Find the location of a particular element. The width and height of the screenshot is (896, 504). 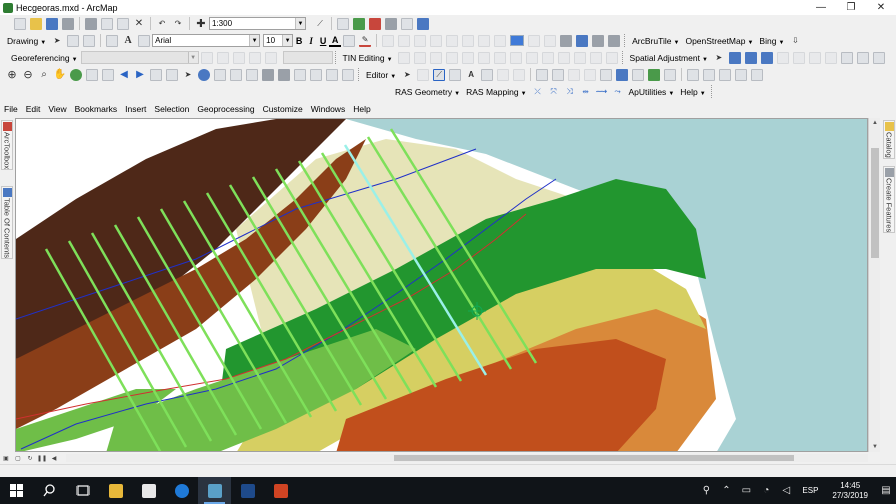

georef-scale-combo is located at coordinates (307, 57).